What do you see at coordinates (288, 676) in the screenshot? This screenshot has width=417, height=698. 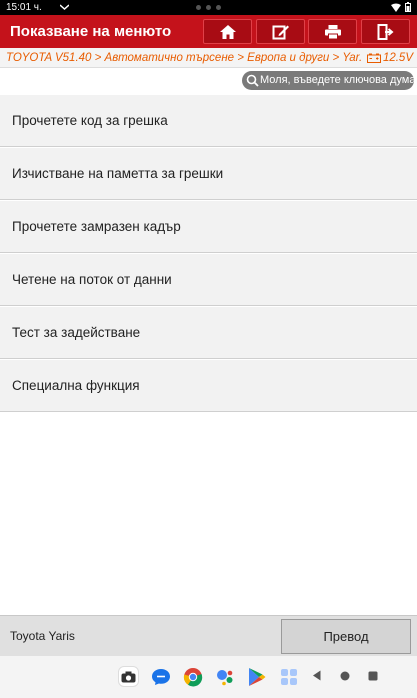 I see `app-drawer-icon` at bounding box center [288, 676].